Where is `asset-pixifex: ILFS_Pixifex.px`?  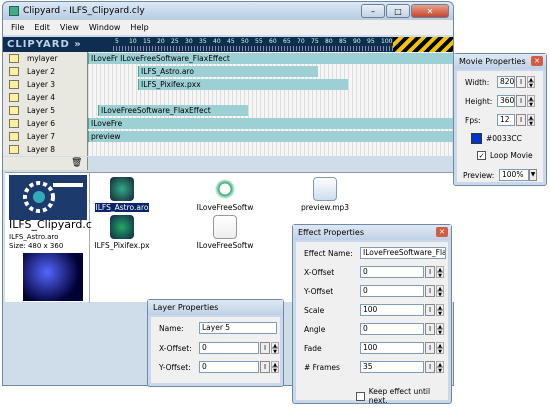 asset-pixifex: ILFS_Pixifex.px is located at coordinates (122, 232).